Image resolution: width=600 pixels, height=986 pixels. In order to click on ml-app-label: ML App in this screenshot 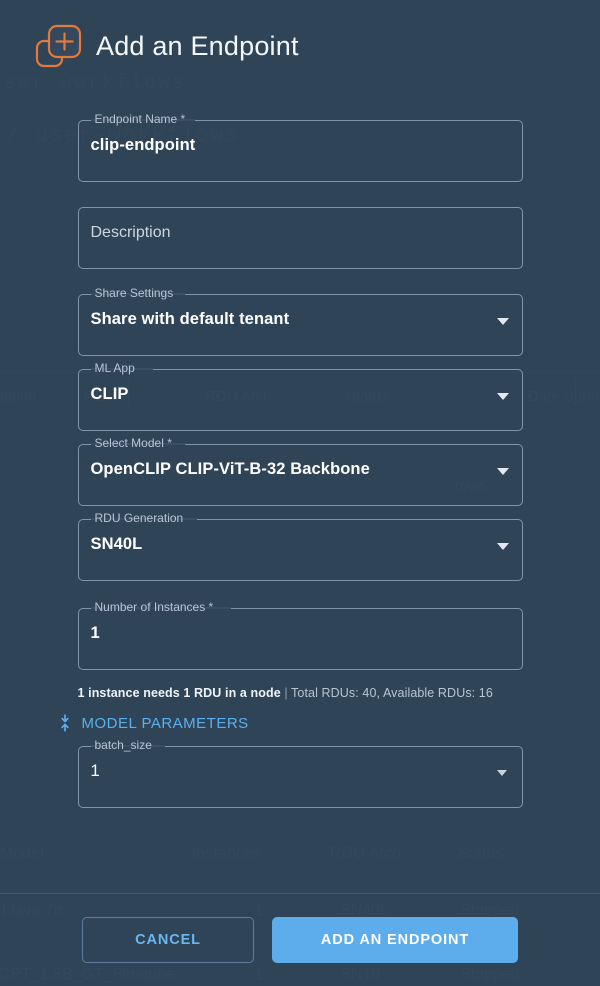, I will do `click(114, 368)`.